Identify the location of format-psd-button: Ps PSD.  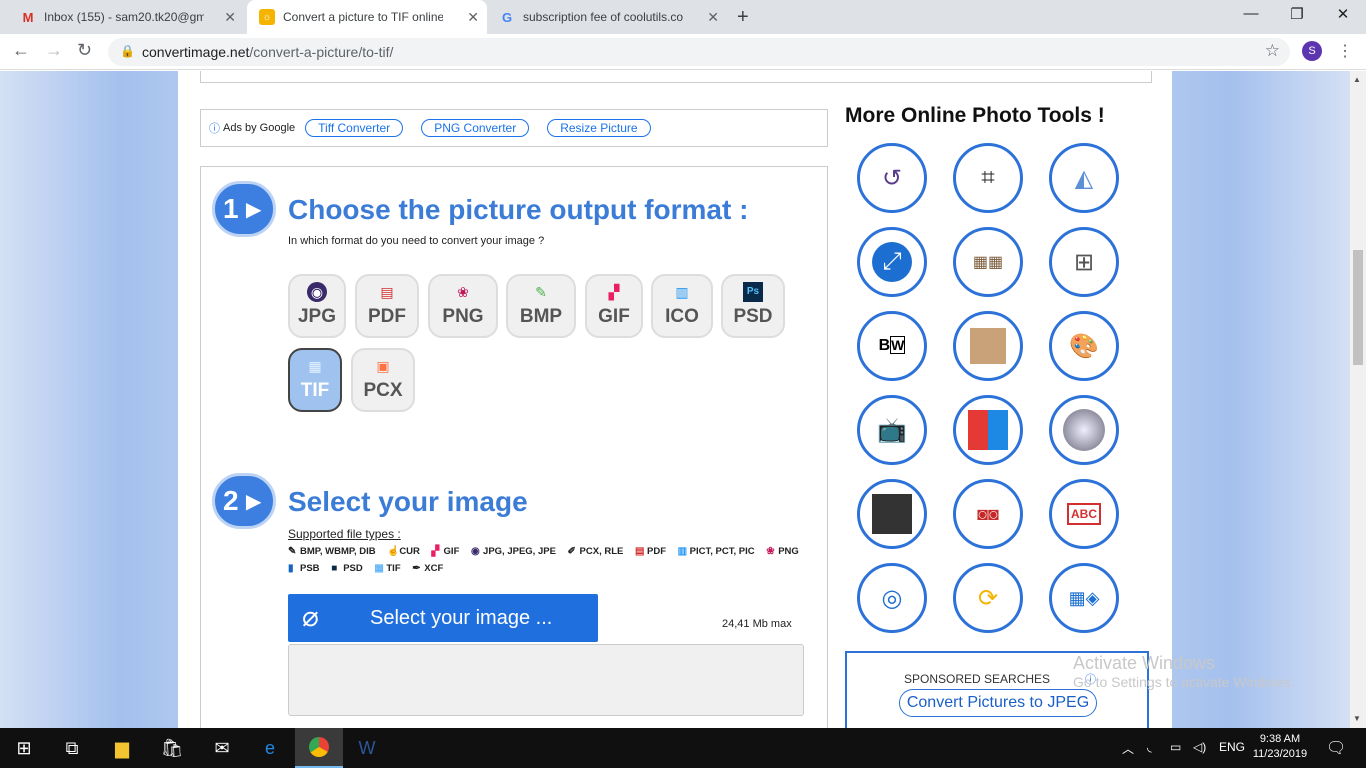
(753, 306).